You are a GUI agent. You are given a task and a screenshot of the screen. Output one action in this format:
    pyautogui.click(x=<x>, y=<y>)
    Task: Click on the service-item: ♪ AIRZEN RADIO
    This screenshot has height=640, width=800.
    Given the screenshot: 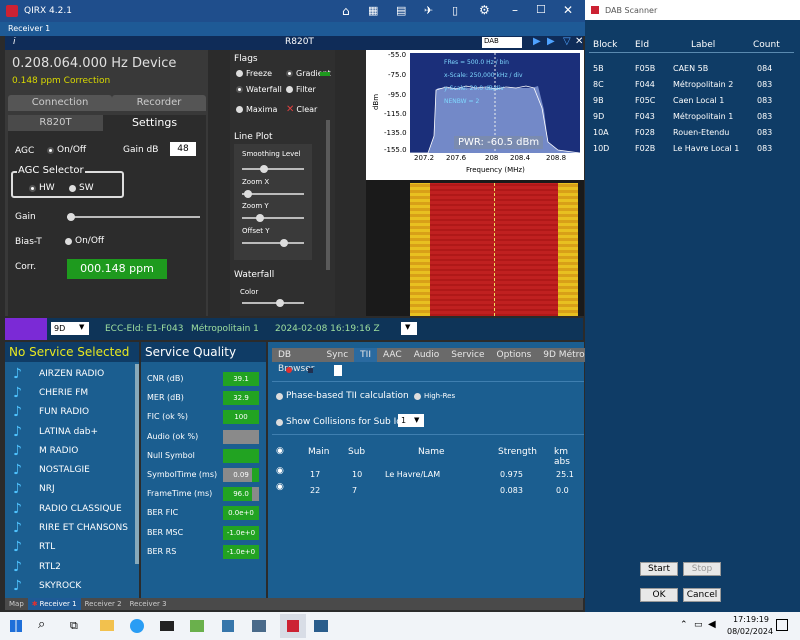 What is the action you would take?
    pyautogui.click(x=70, y=373)
    